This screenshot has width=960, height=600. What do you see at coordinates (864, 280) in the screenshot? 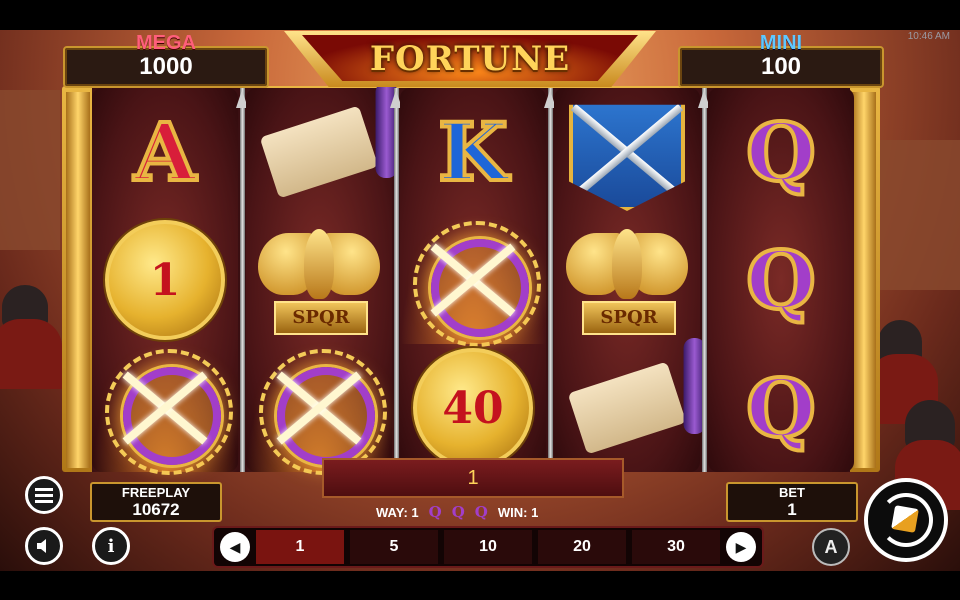
I see `right-pillar` at bounding box center [864, 280].